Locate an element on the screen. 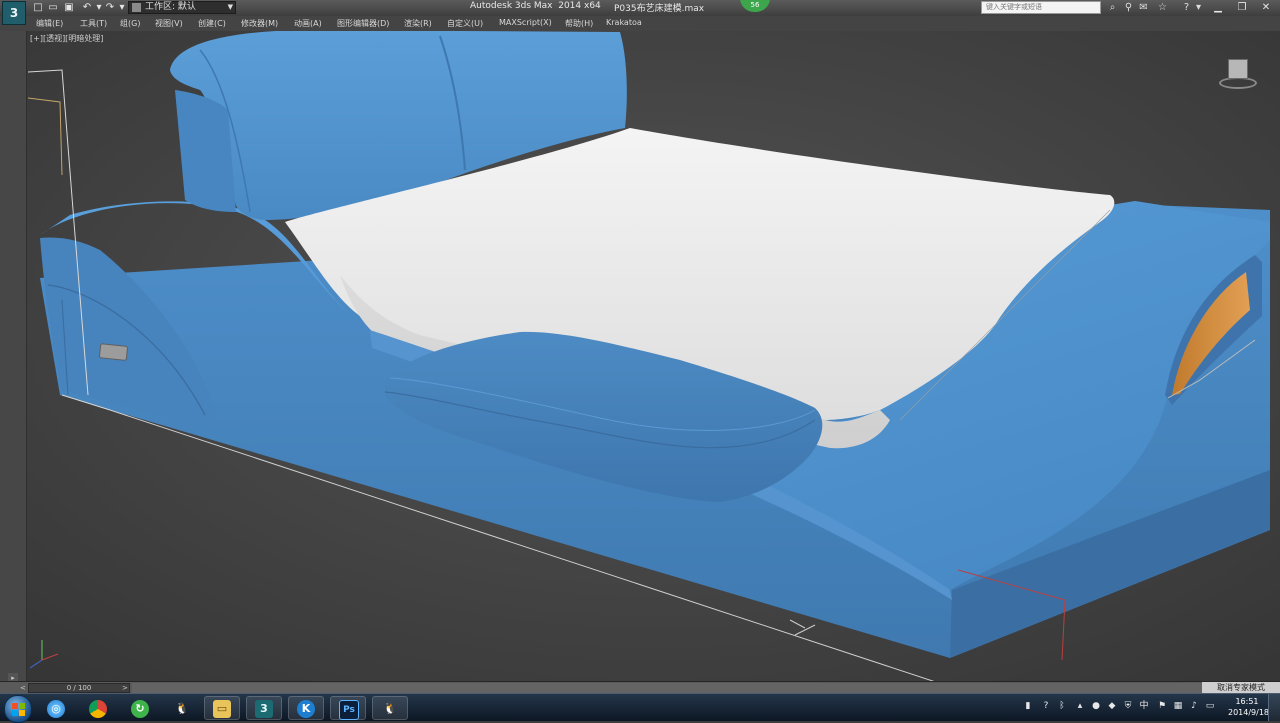 Image resolution: width=1280 pixels, height=723 pixels. chevron-right-icon: > is located at coordinates (126, 688).